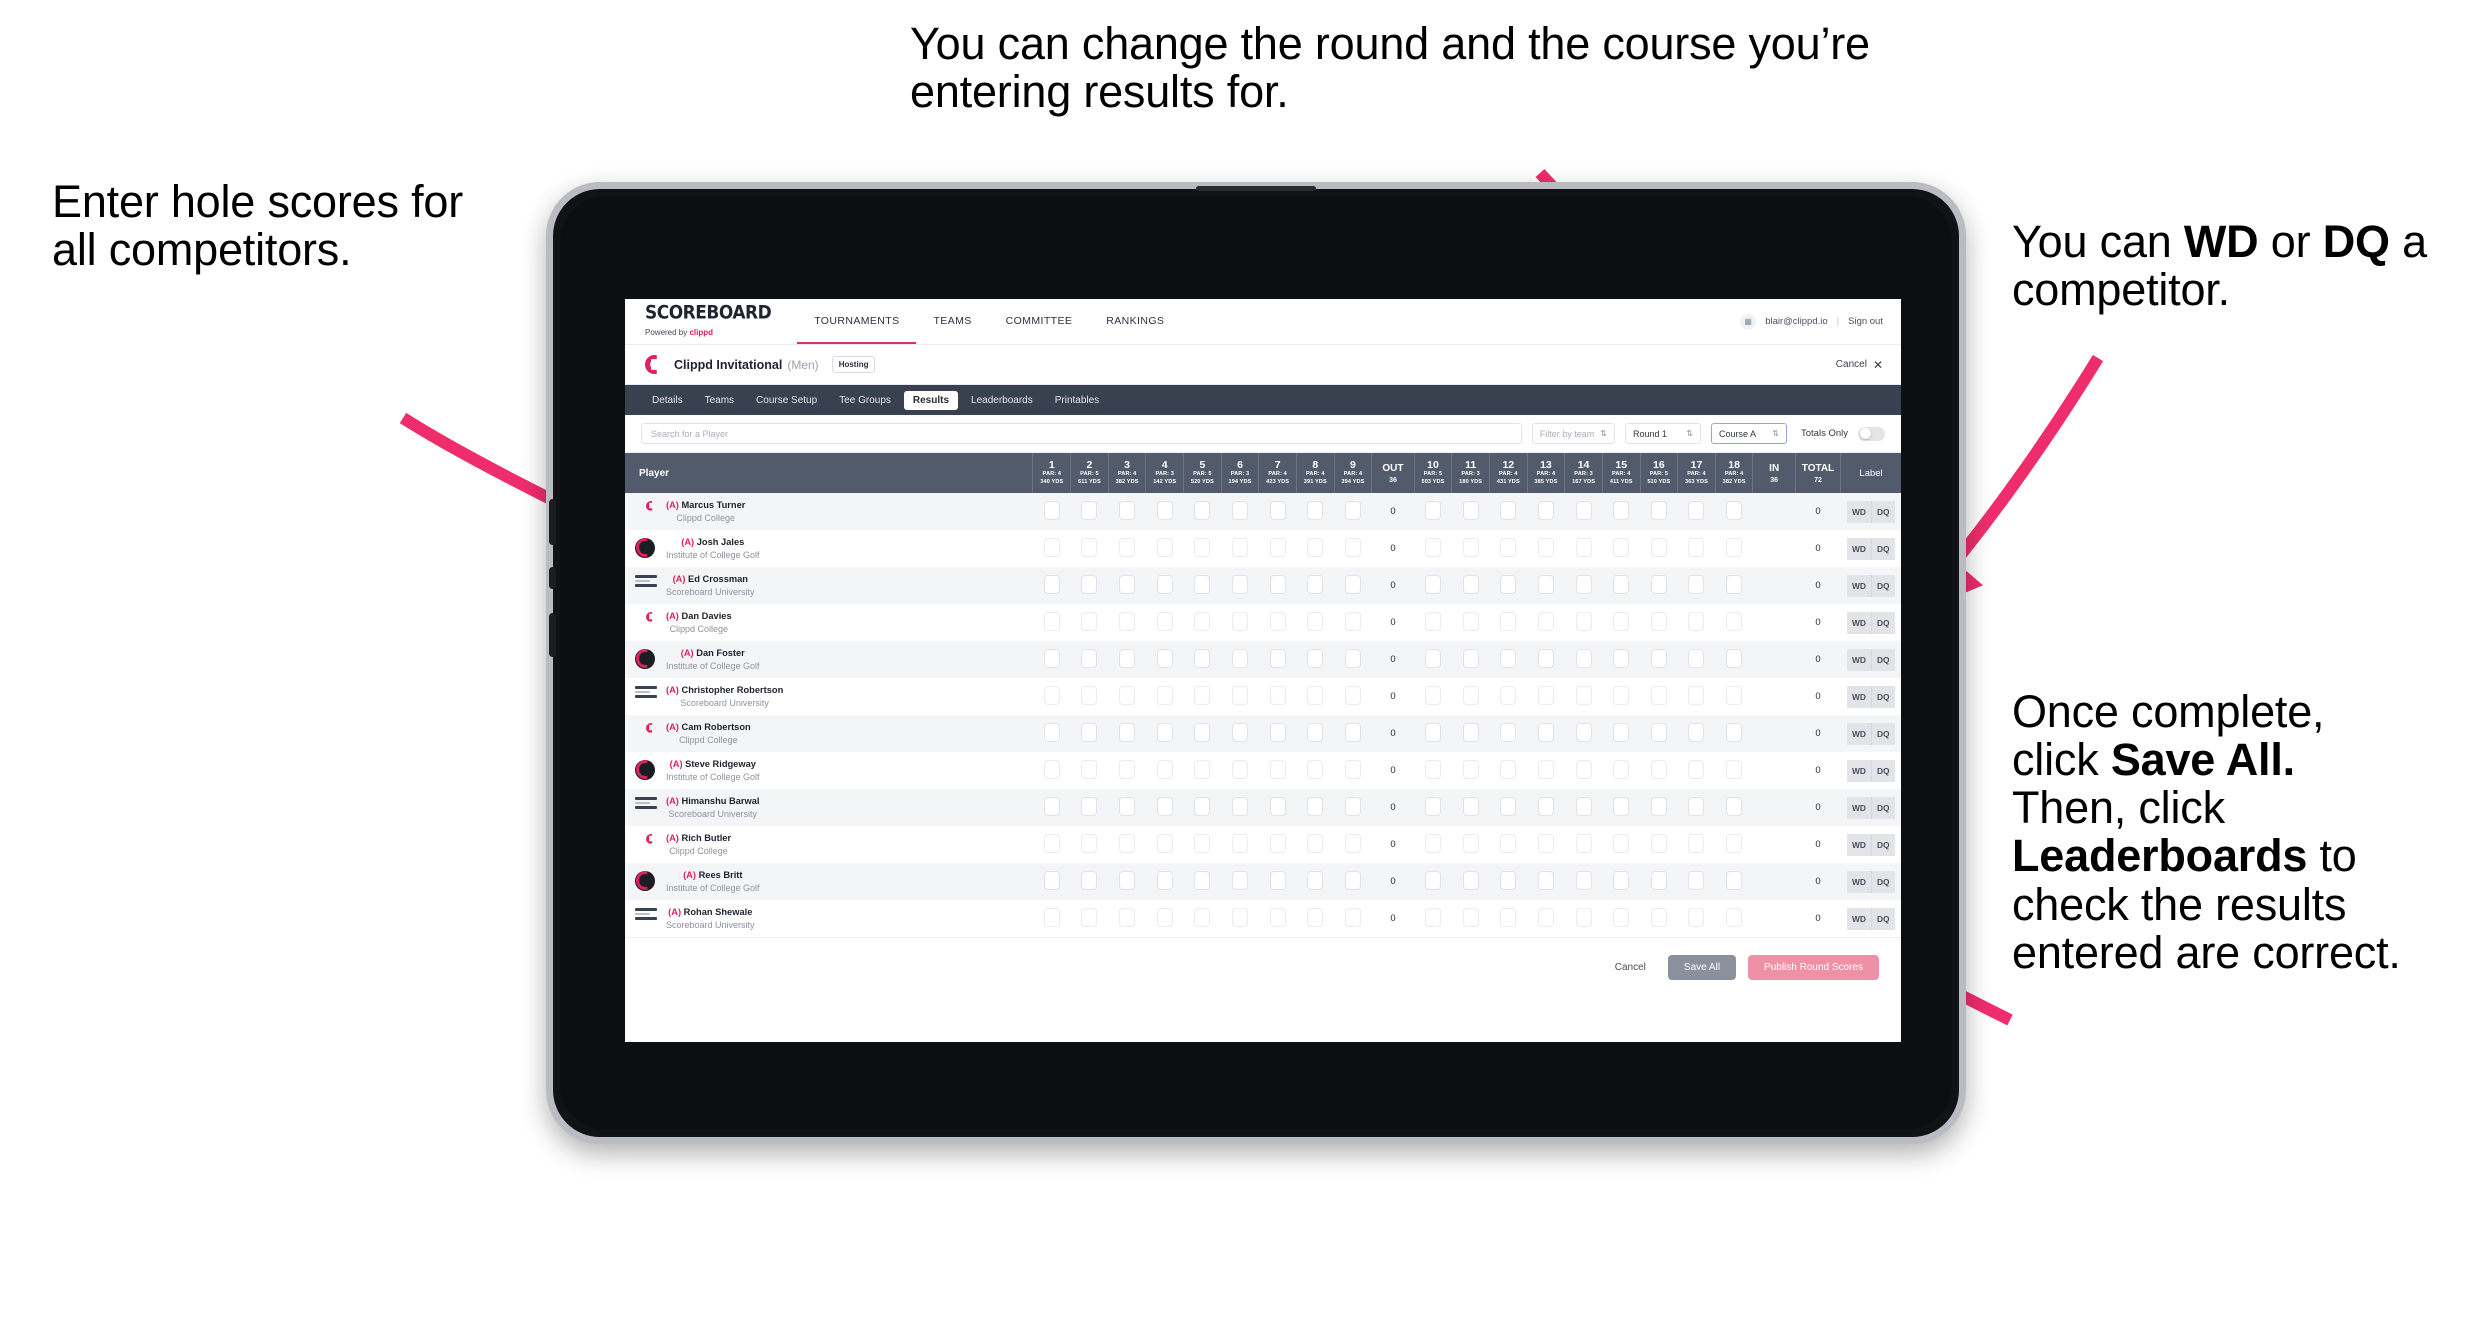 This screenshot has height=1339, width=2489. Describe the element at coordinates (1135, 321) in the screenshot. I see `nav-link-rankings: RANKINGS` at that location.